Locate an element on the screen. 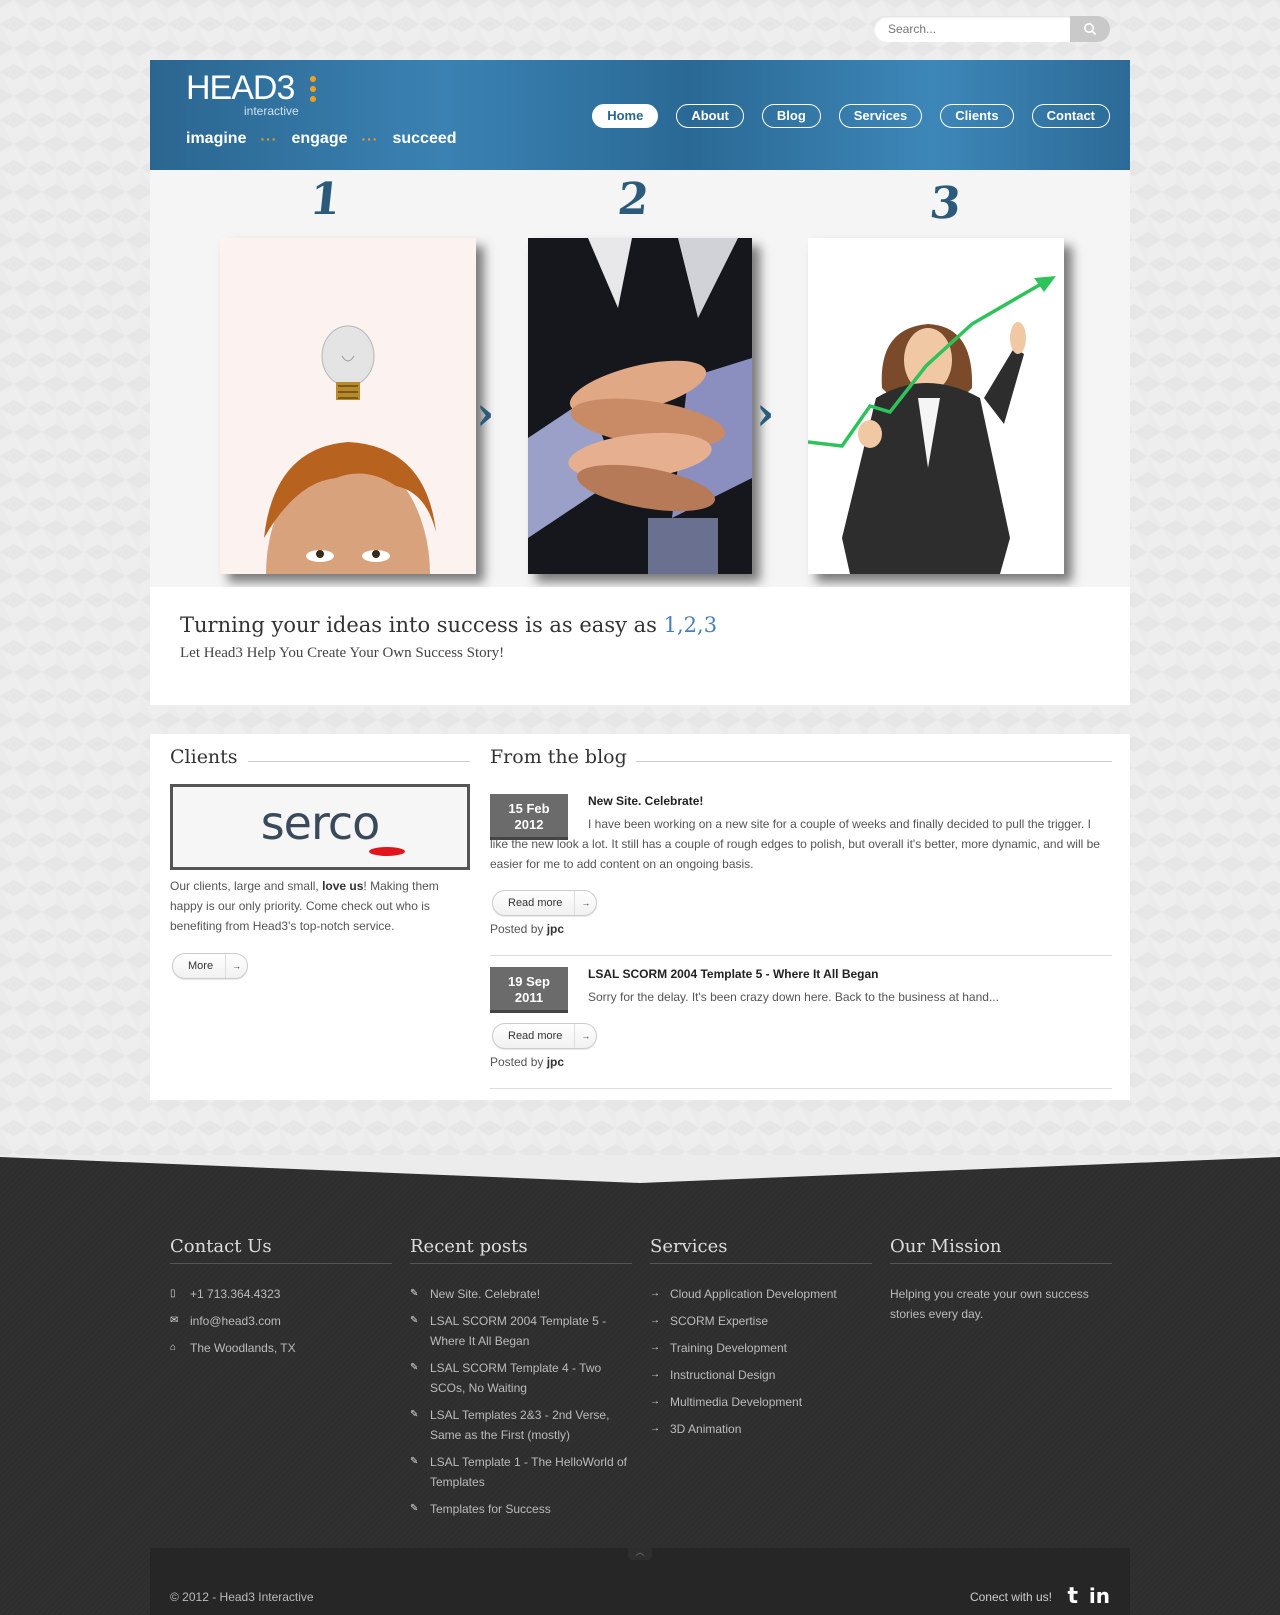 The height and width of the screenshot is (1615, 1280). nav-about: About is located at coordinates (710, 116).